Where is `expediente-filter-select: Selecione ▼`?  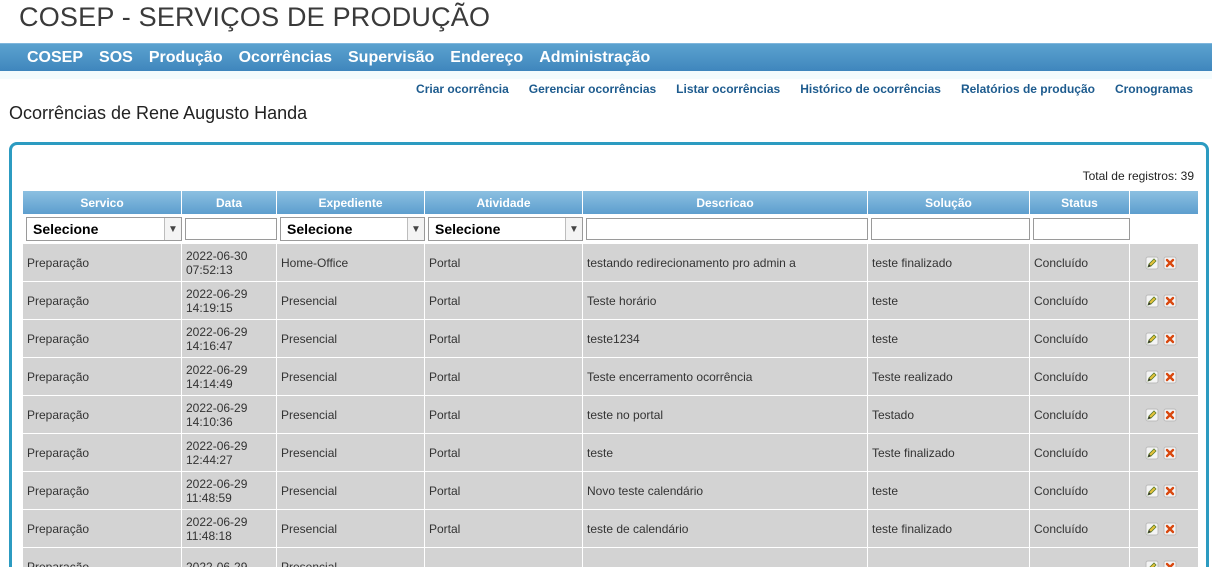
expediente-filter-select: Selecione ▼ is located at coordinates (352, 229).